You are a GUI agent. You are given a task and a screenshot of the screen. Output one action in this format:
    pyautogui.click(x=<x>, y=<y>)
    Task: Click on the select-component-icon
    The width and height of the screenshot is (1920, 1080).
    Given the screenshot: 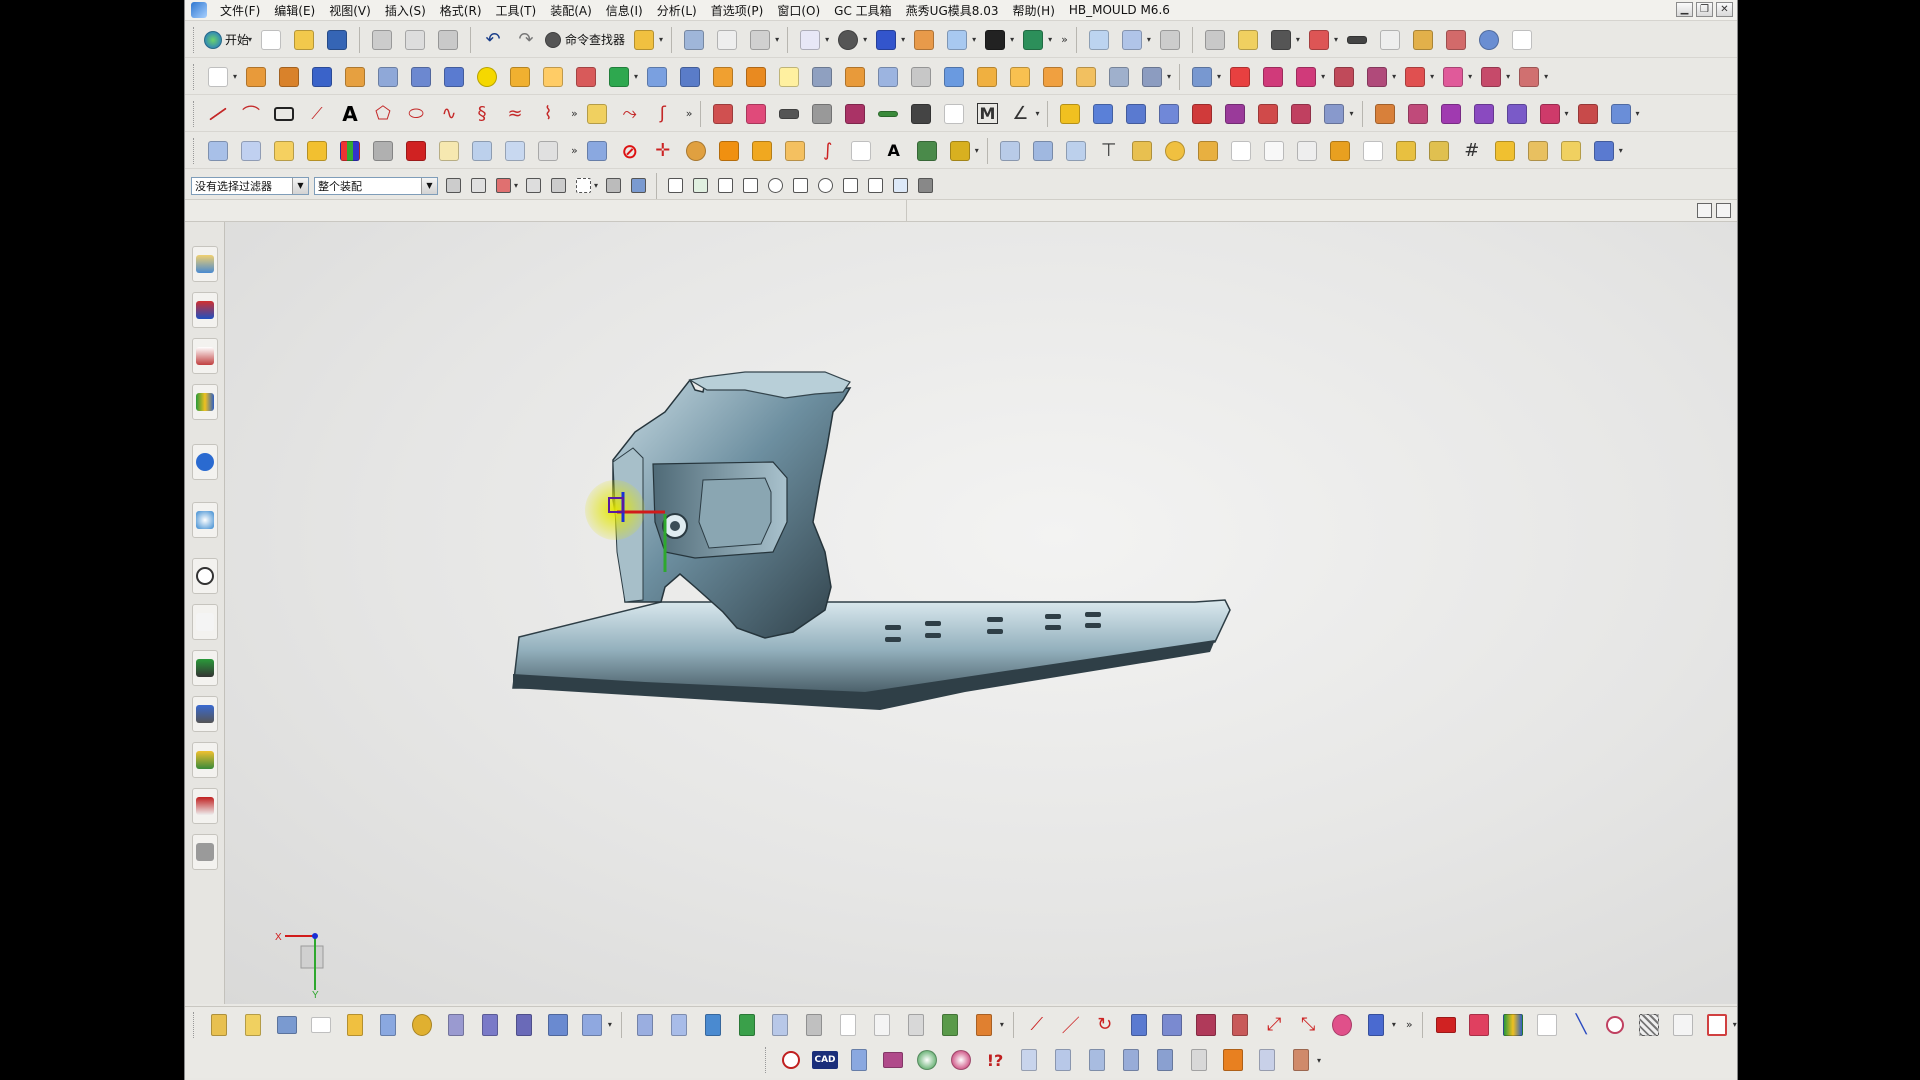 What is the action you would take?
    pyautogui.click(x=613, y=186)
    